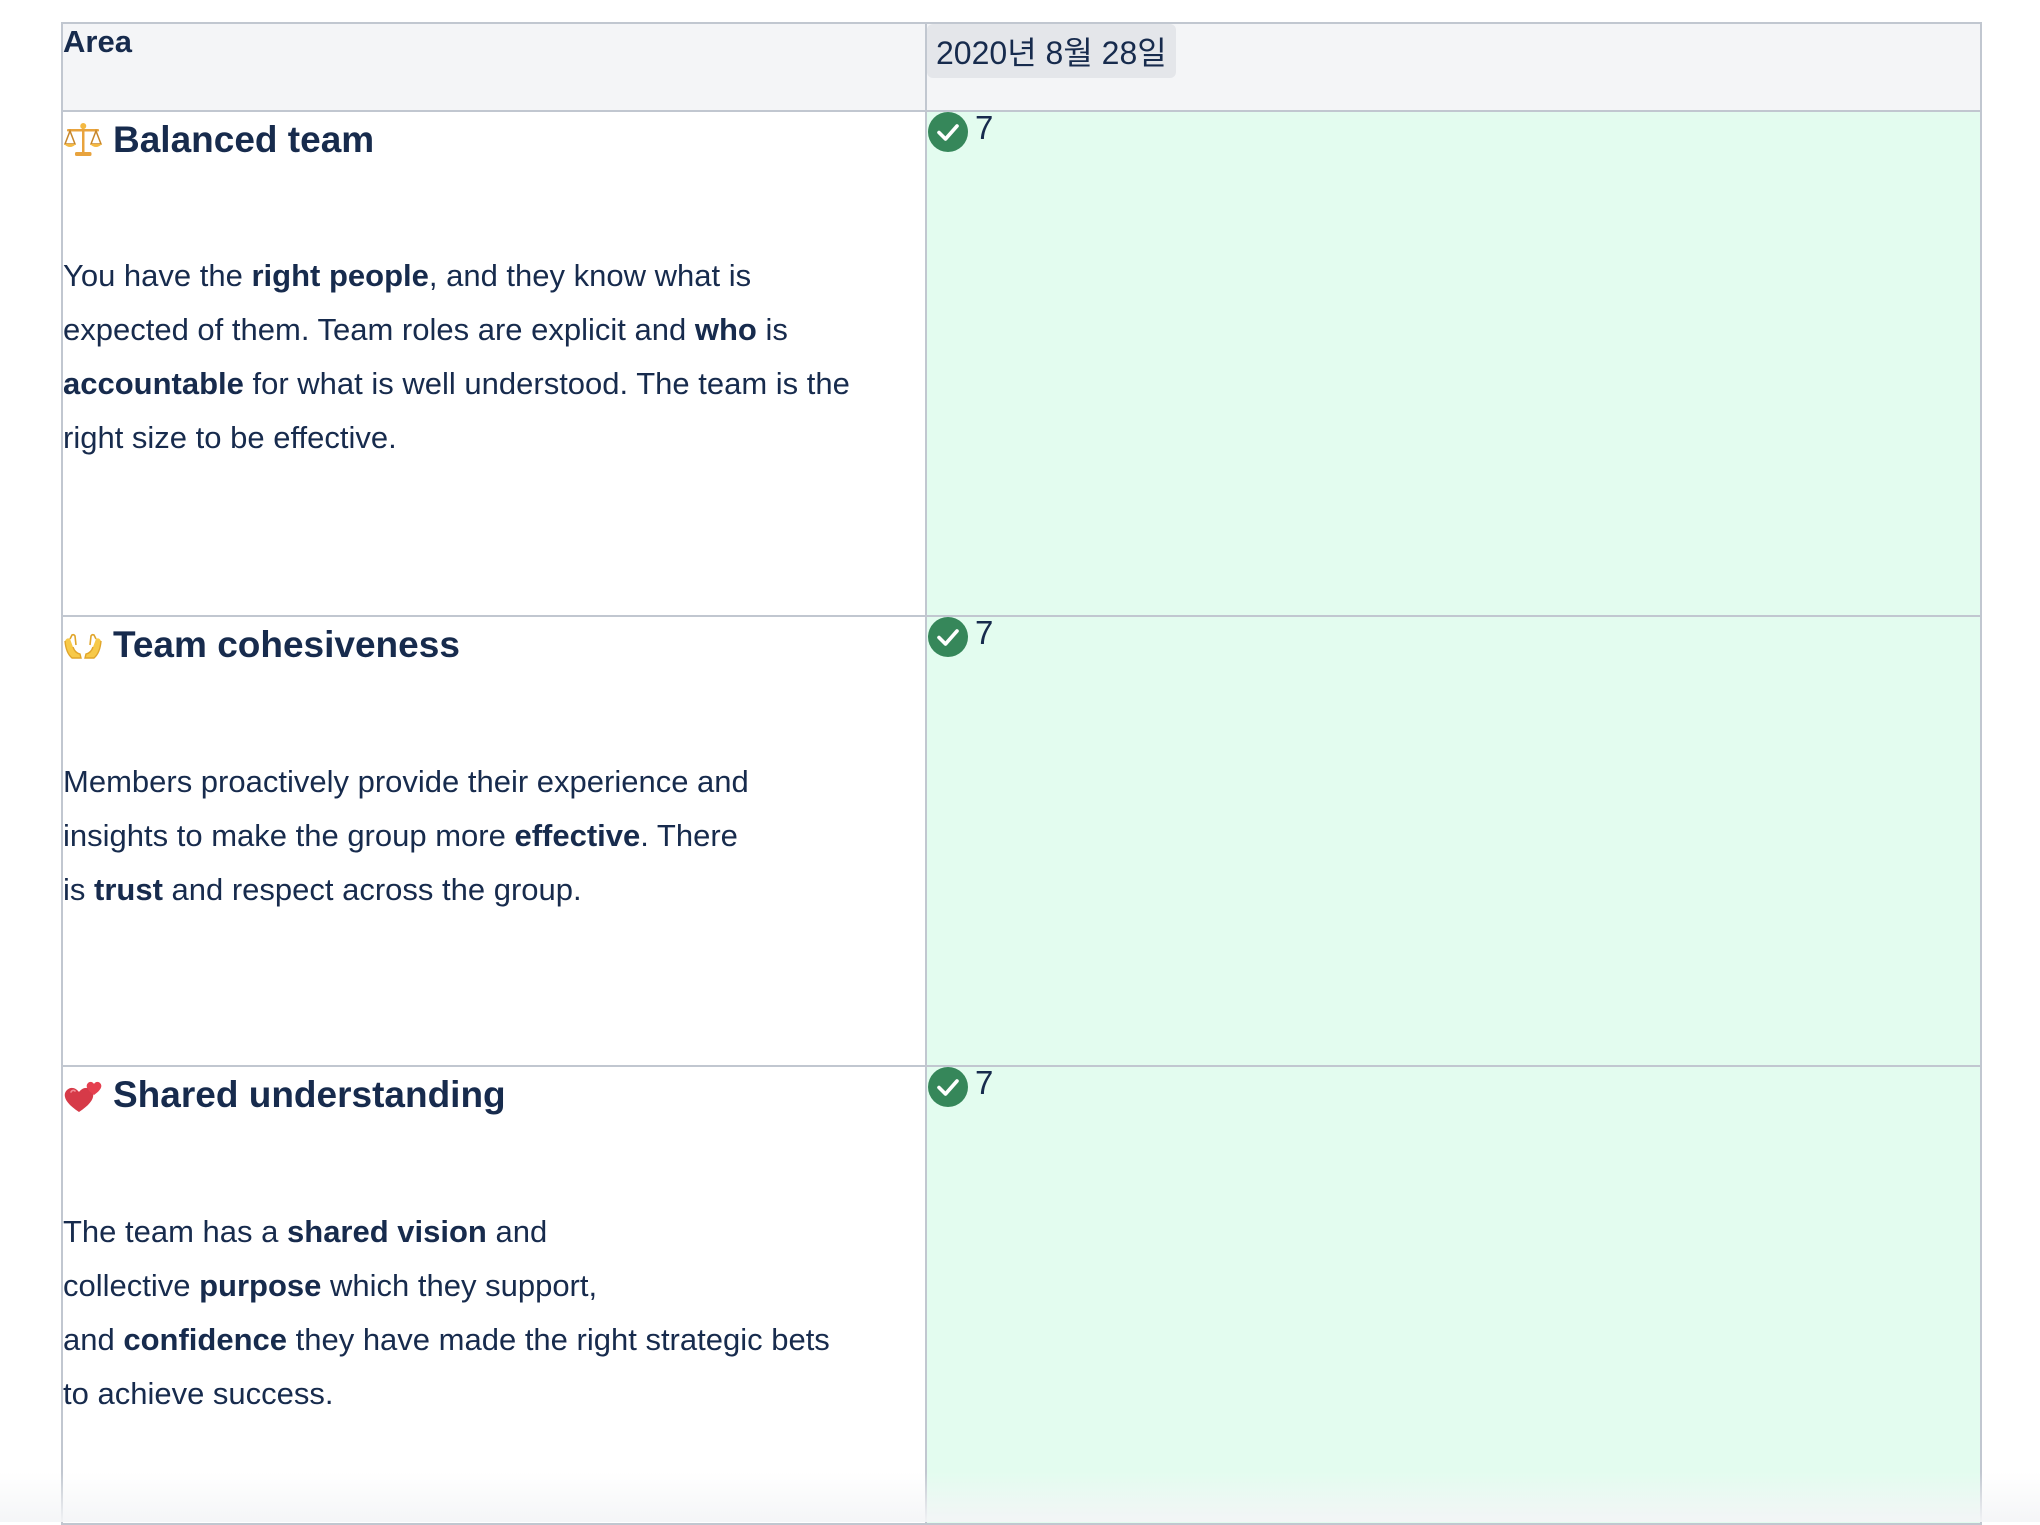 The image size is (2040, 1525). Describe the element at coordinates (83, 140) in the screenshot. I see `balance-scale-icon` at that location.